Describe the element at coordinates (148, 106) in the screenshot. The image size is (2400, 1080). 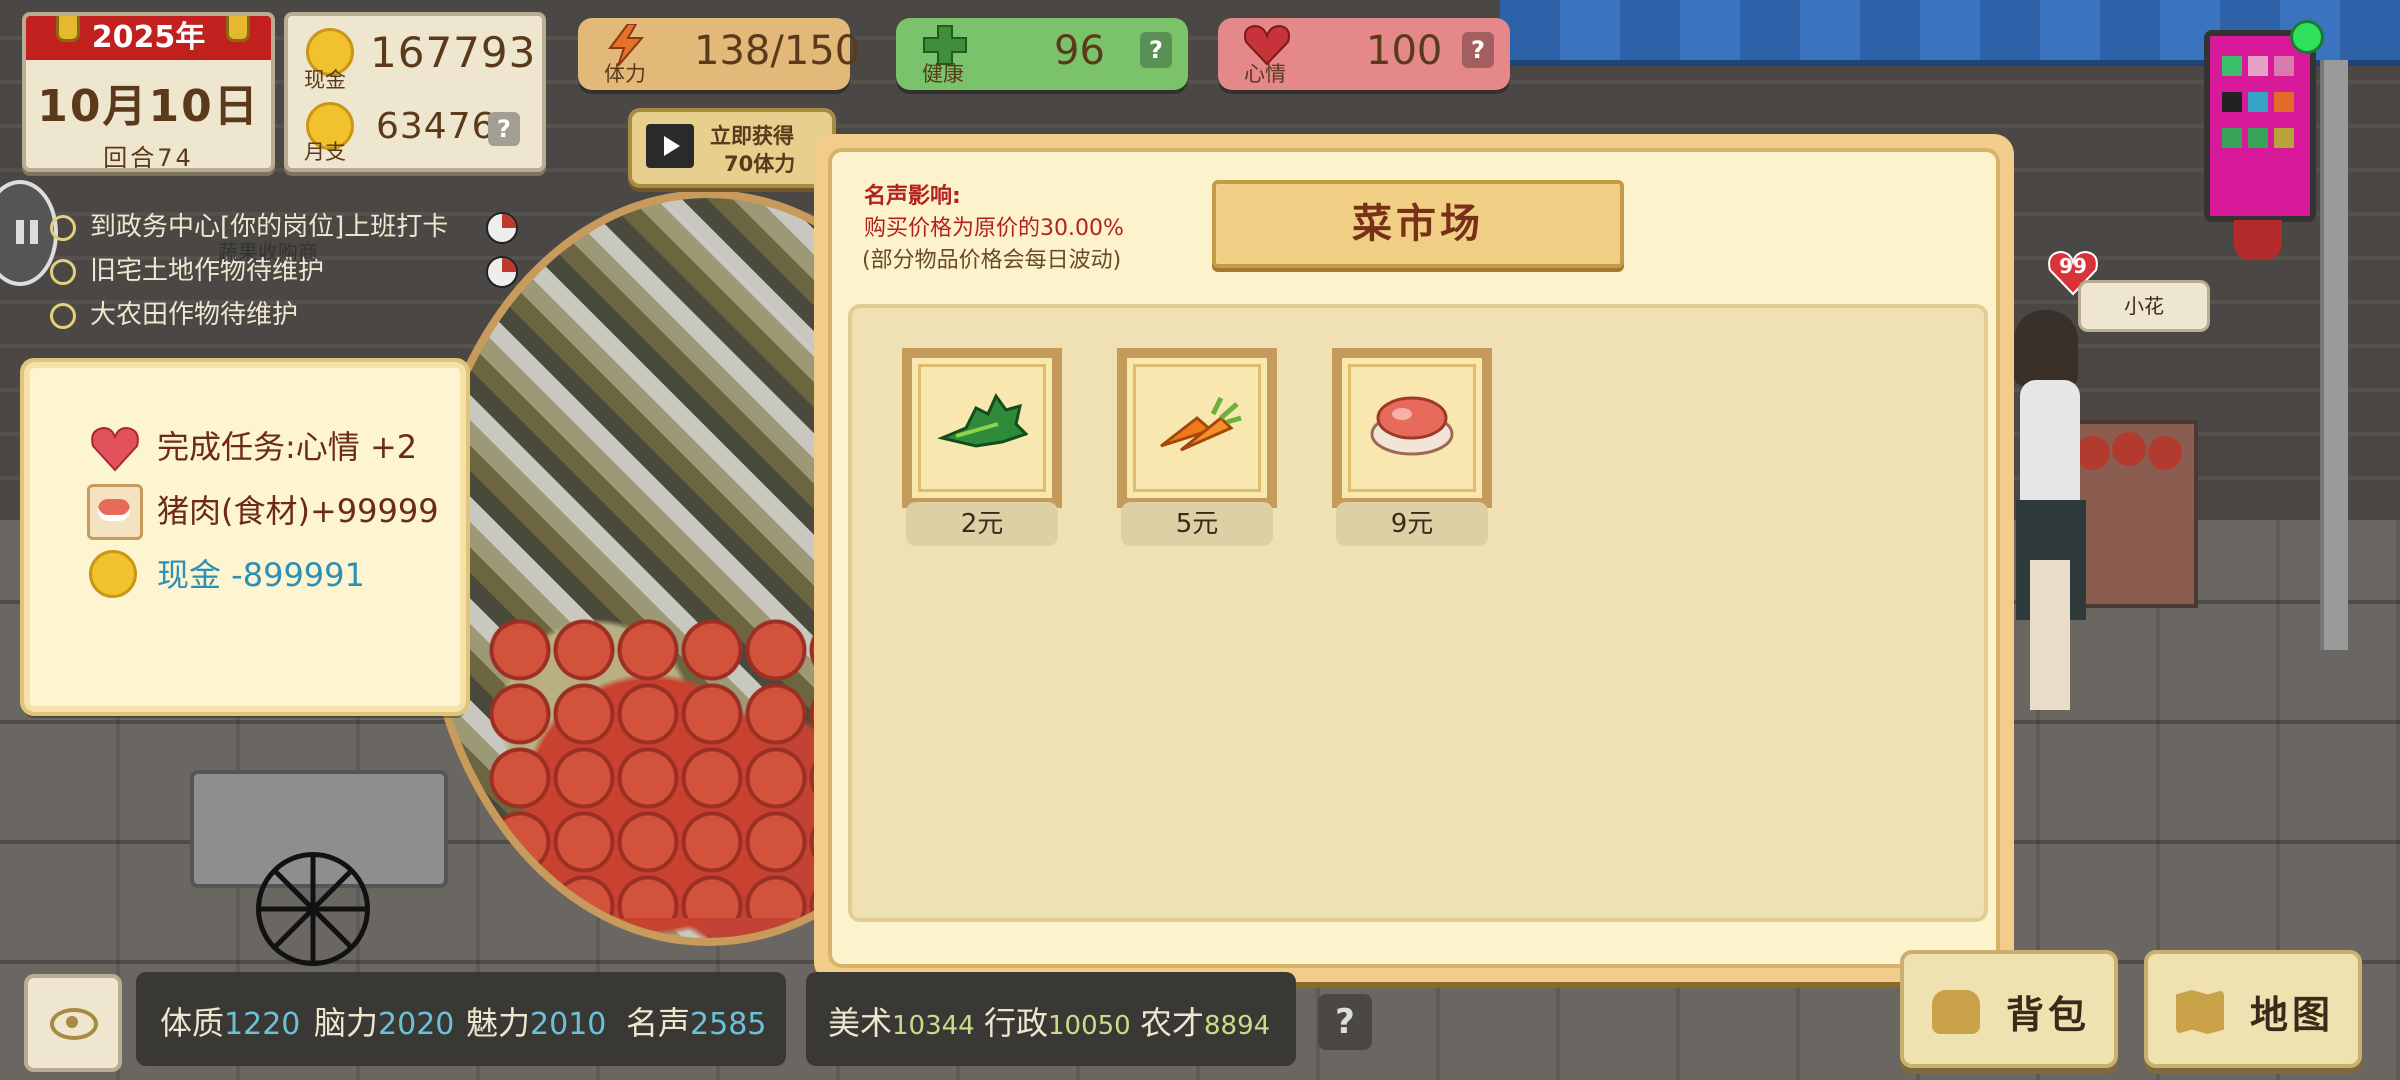
I see `date-label: 10月10日` at that location.